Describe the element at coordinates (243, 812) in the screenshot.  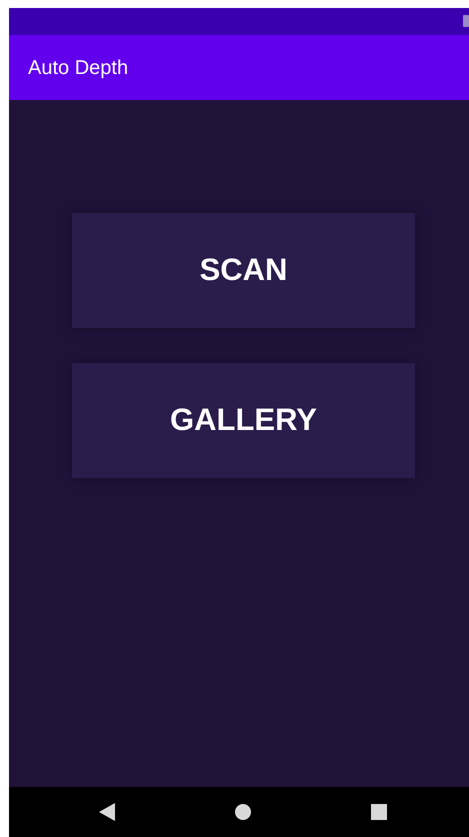
I see `home-icon` at that location.